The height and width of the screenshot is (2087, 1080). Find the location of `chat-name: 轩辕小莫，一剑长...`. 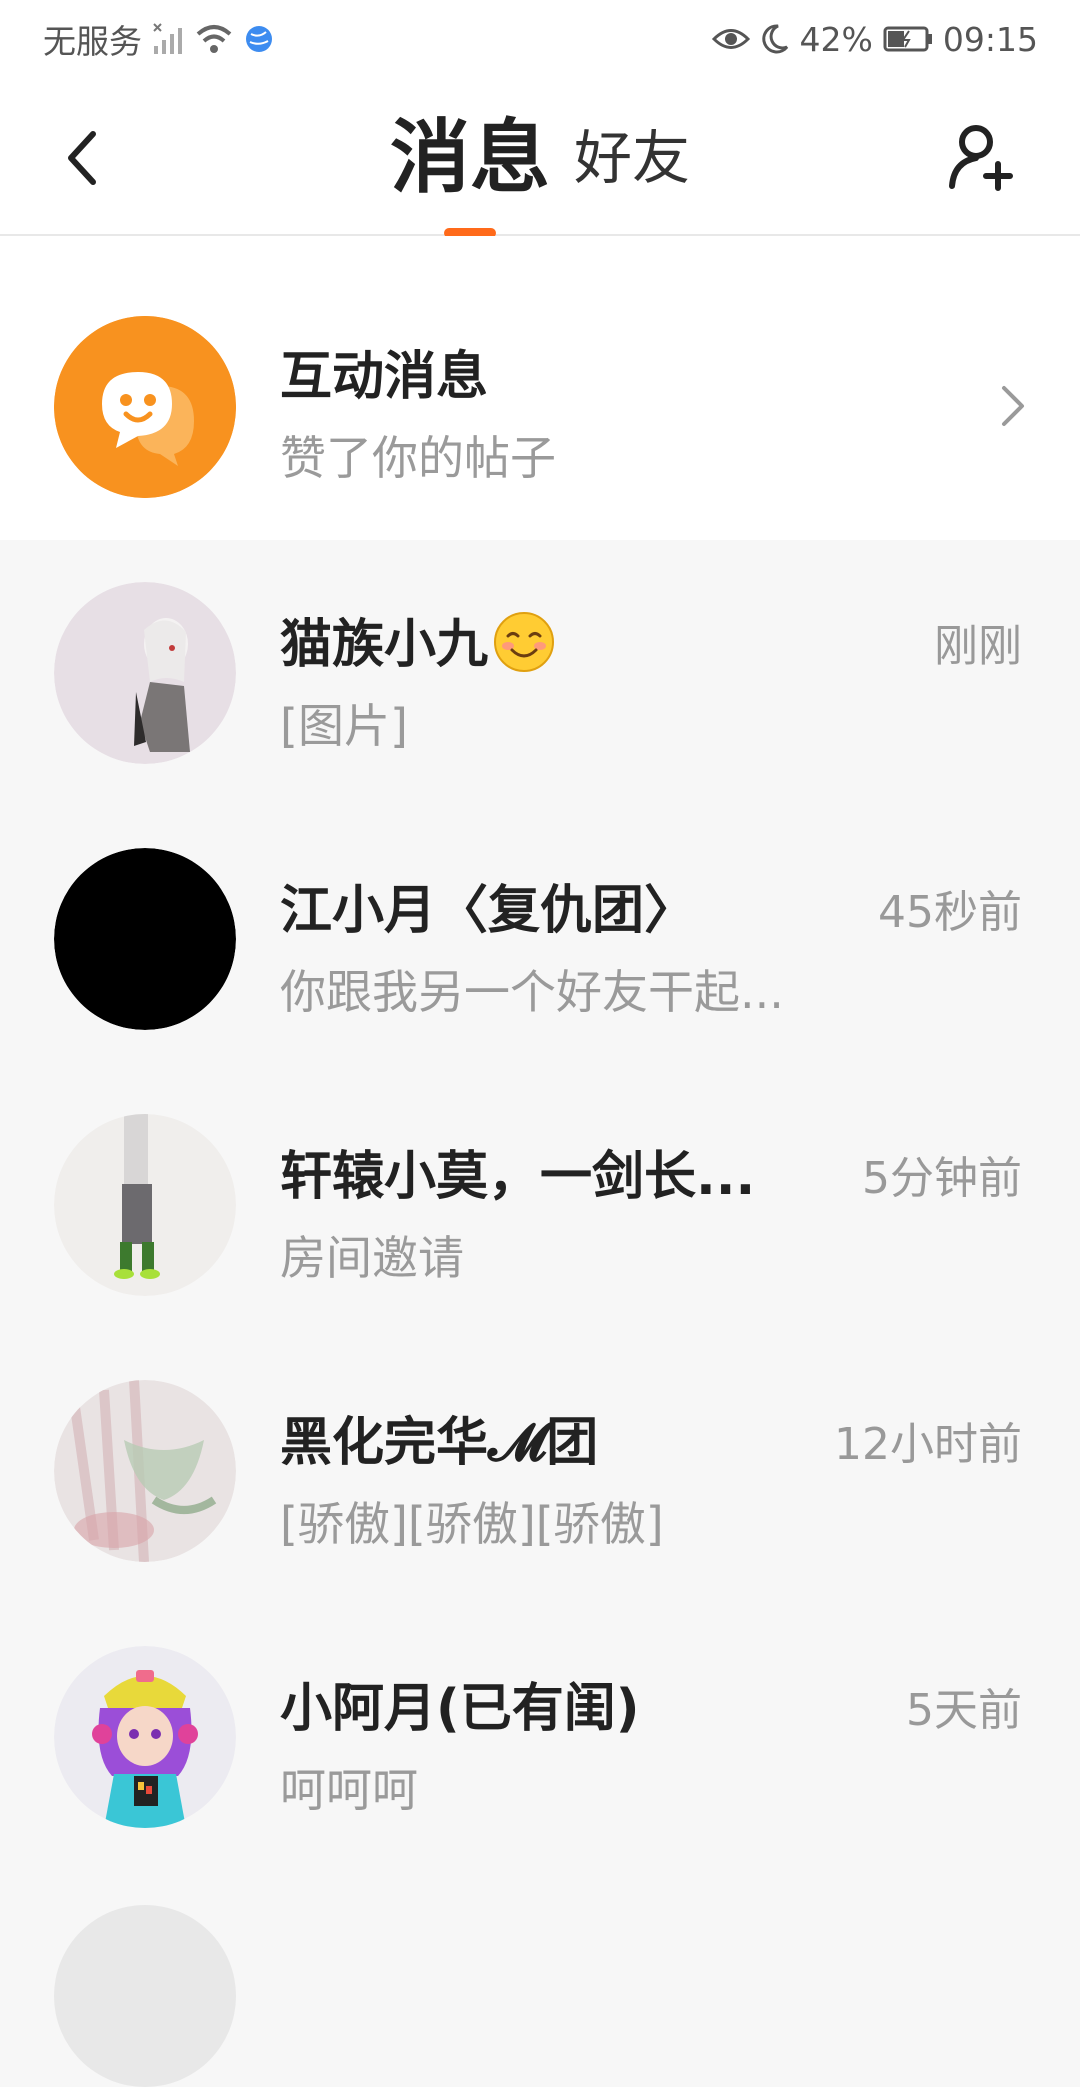

chat-name: 轩辕小莫，一剑长... is located at coordinates (518, 1177).